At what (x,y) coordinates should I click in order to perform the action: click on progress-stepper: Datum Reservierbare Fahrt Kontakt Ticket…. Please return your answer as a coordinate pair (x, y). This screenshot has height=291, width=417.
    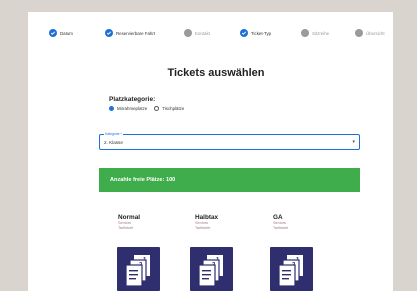
    Looking at the image, I should click on (210, 35).